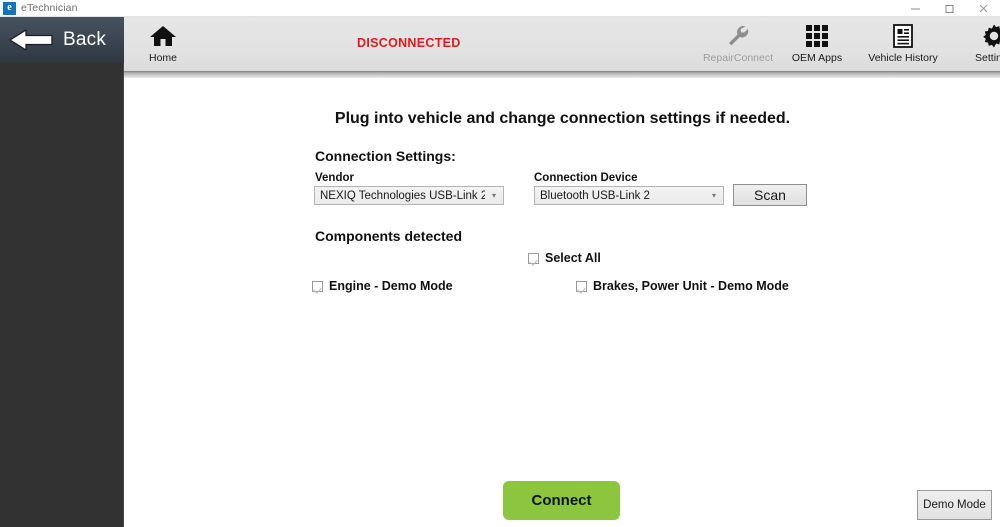 The width and height of the screenshot is (1000, 527). What do you see at coordinates (163, 36) in the screenshot?
I see `home-icon` at bounding box center [163, 36].